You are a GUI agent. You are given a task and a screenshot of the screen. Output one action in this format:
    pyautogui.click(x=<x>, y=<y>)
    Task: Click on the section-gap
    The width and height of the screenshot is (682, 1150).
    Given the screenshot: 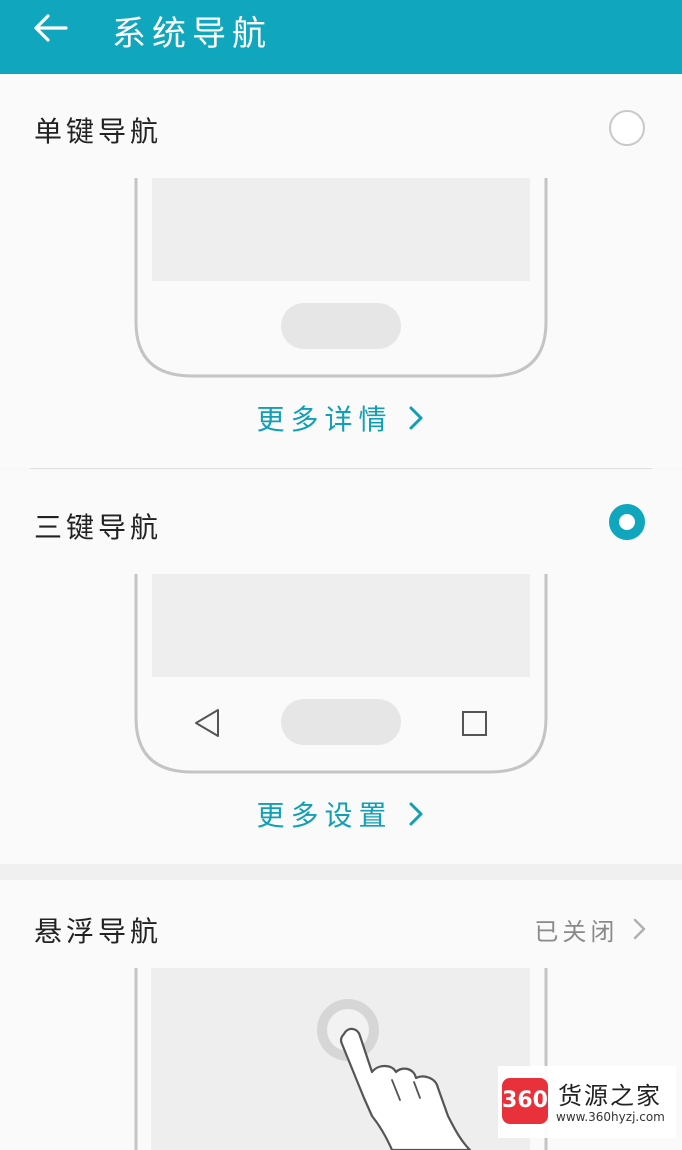 What is the action you would take?
    pyautogui.click(x=341, y=872)
    